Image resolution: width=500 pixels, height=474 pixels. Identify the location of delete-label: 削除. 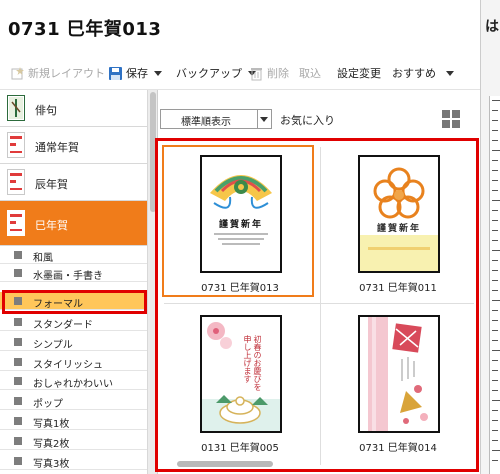
(278, 73).